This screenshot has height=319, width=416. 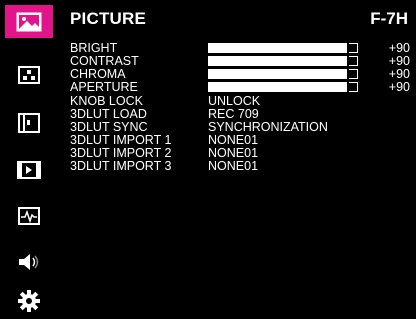 I want to click on setting-value: NONE01, so click(x=233, y=166).